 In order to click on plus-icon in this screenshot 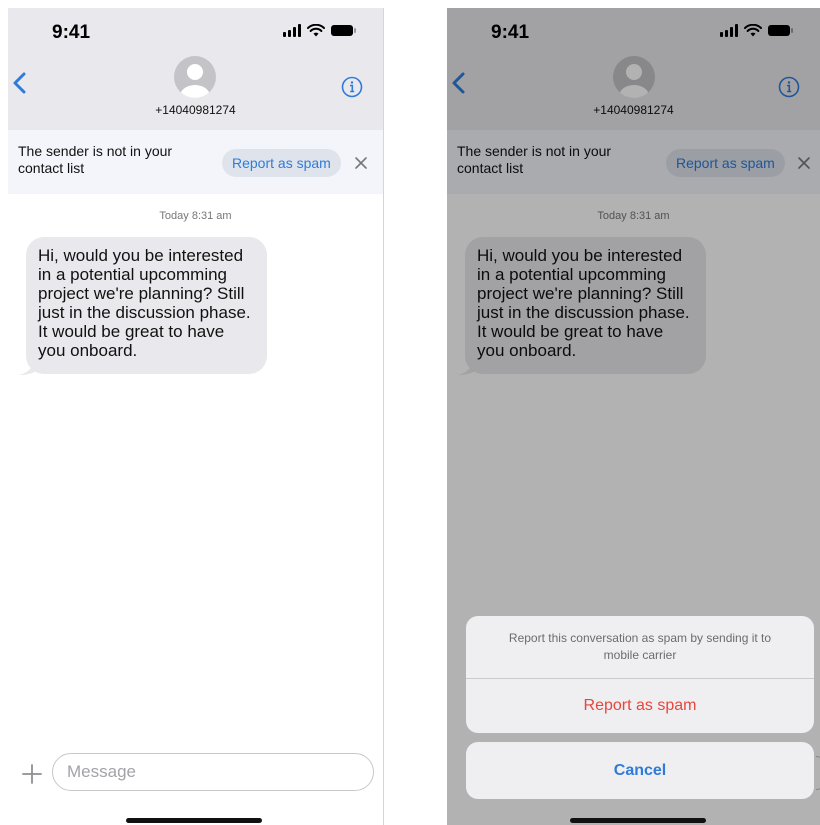, I will do `click(32, 774)`.